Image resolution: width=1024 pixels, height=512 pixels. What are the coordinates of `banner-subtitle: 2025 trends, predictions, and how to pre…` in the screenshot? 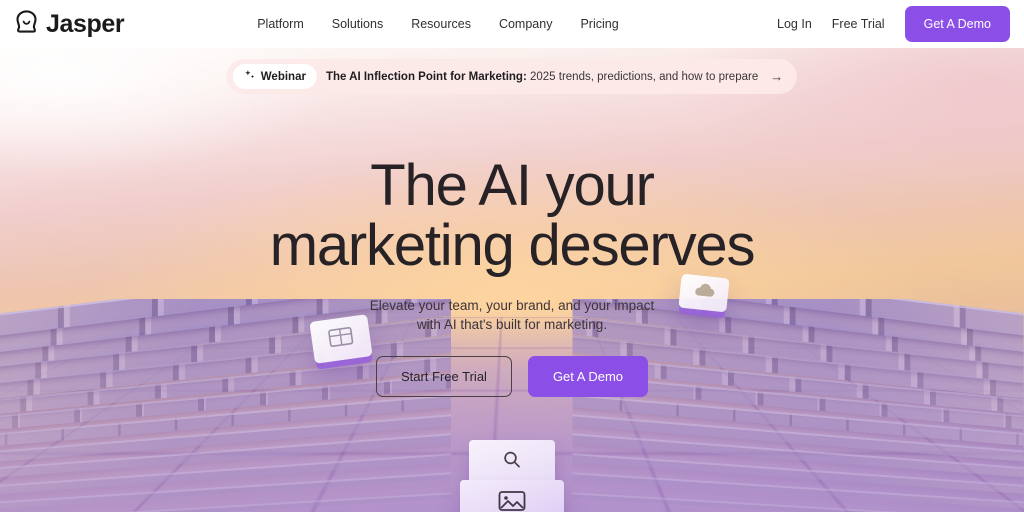 It's located at (644, 76).